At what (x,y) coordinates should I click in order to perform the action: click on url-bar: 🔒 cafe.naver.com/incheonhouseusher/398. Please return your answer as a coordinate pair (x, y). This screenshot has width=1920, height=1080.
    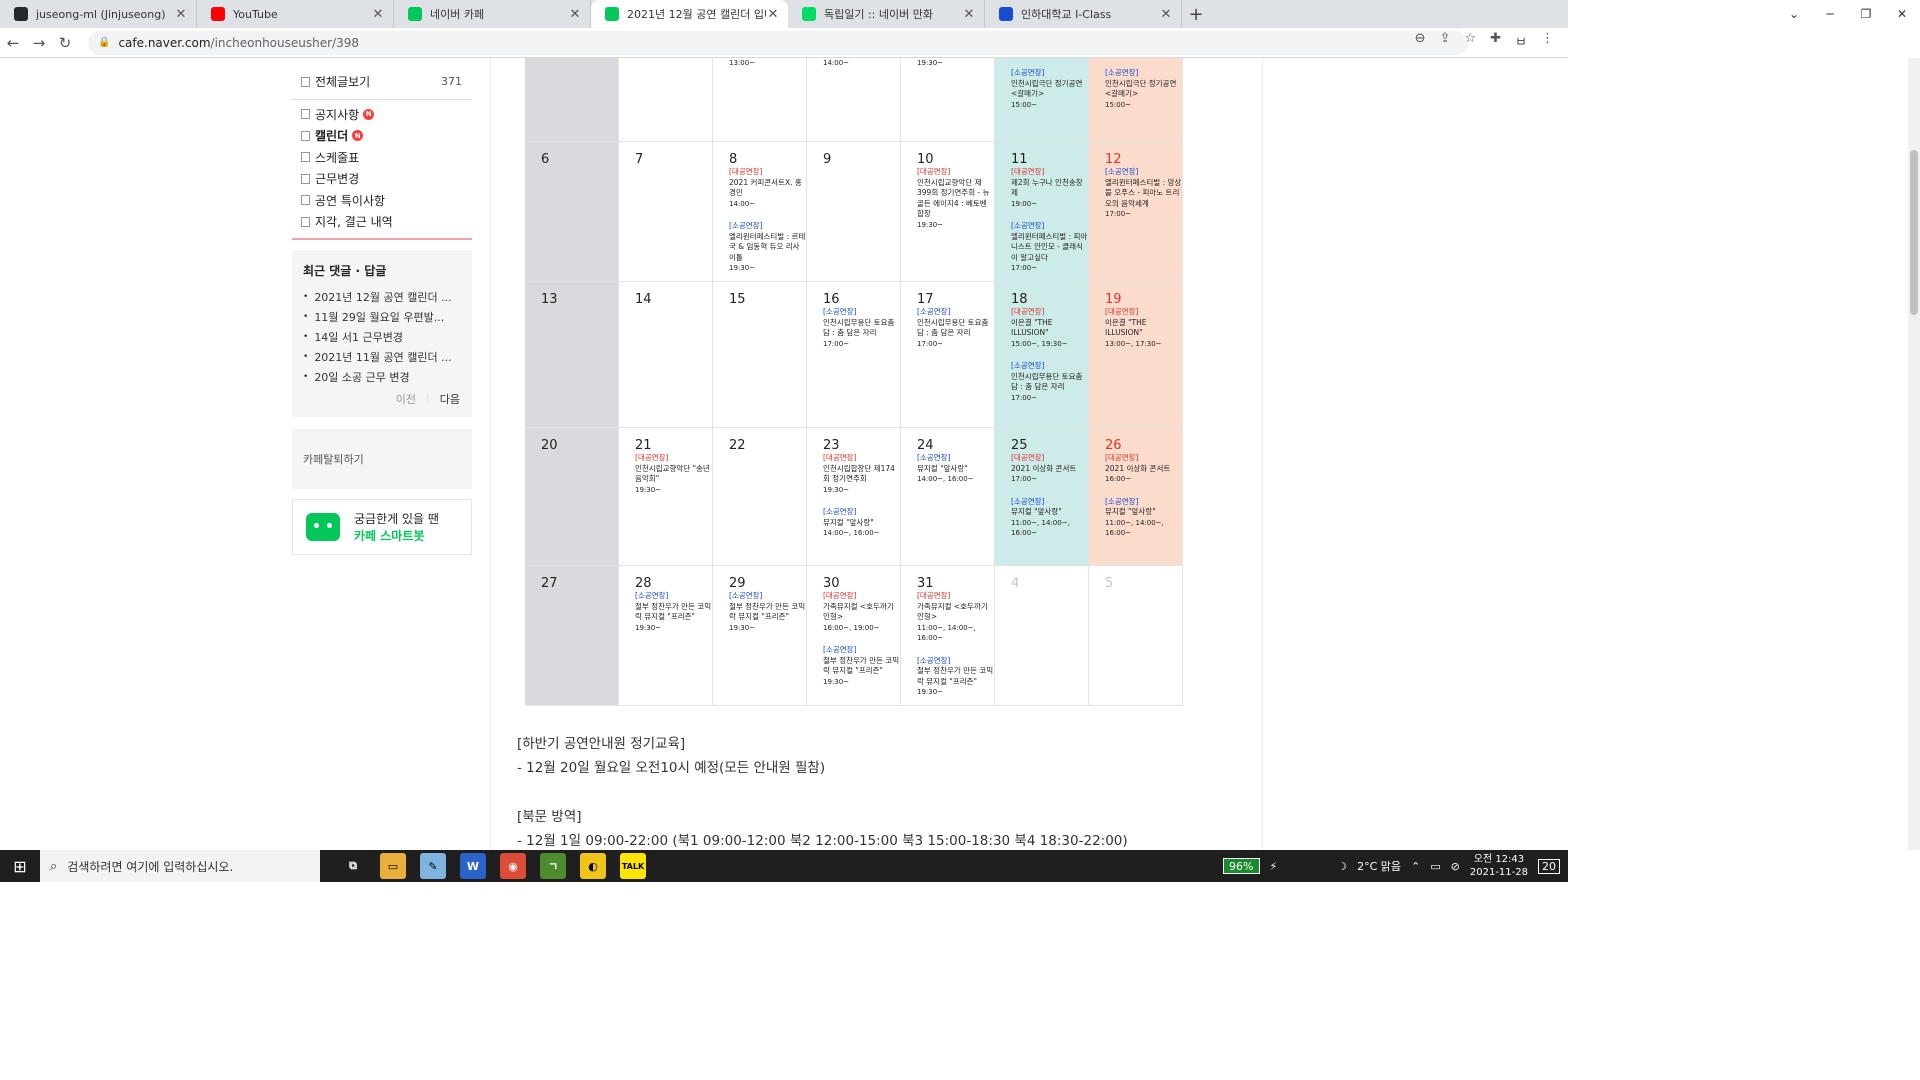
    Looking at the image, I should click on (778, 42).